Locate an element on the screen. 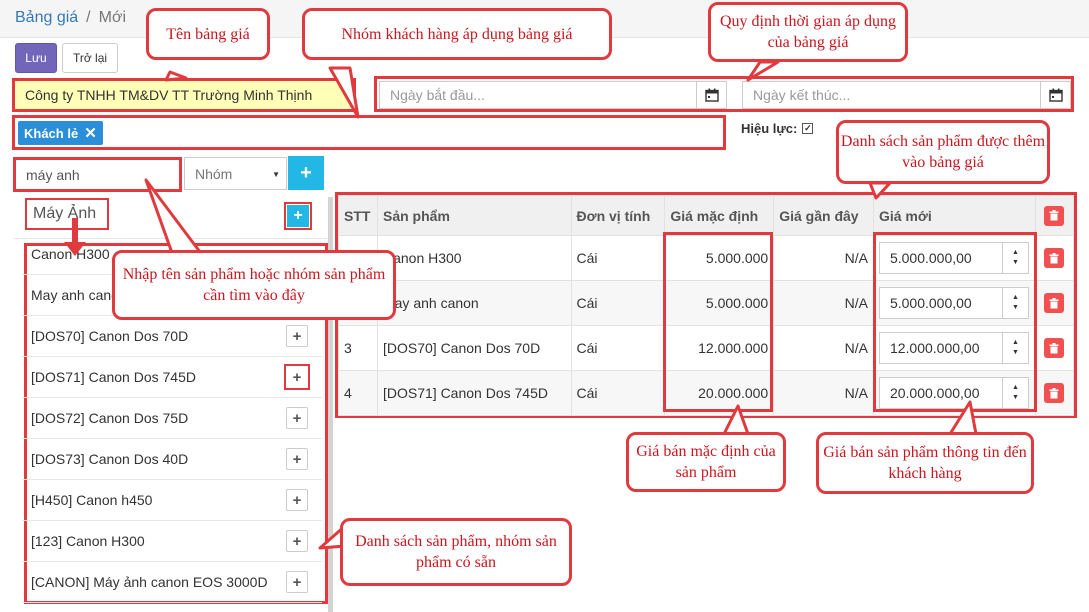 This screenshot has width=1089, height=612. add-group-highlight: + is located at coordinates (298, 216).